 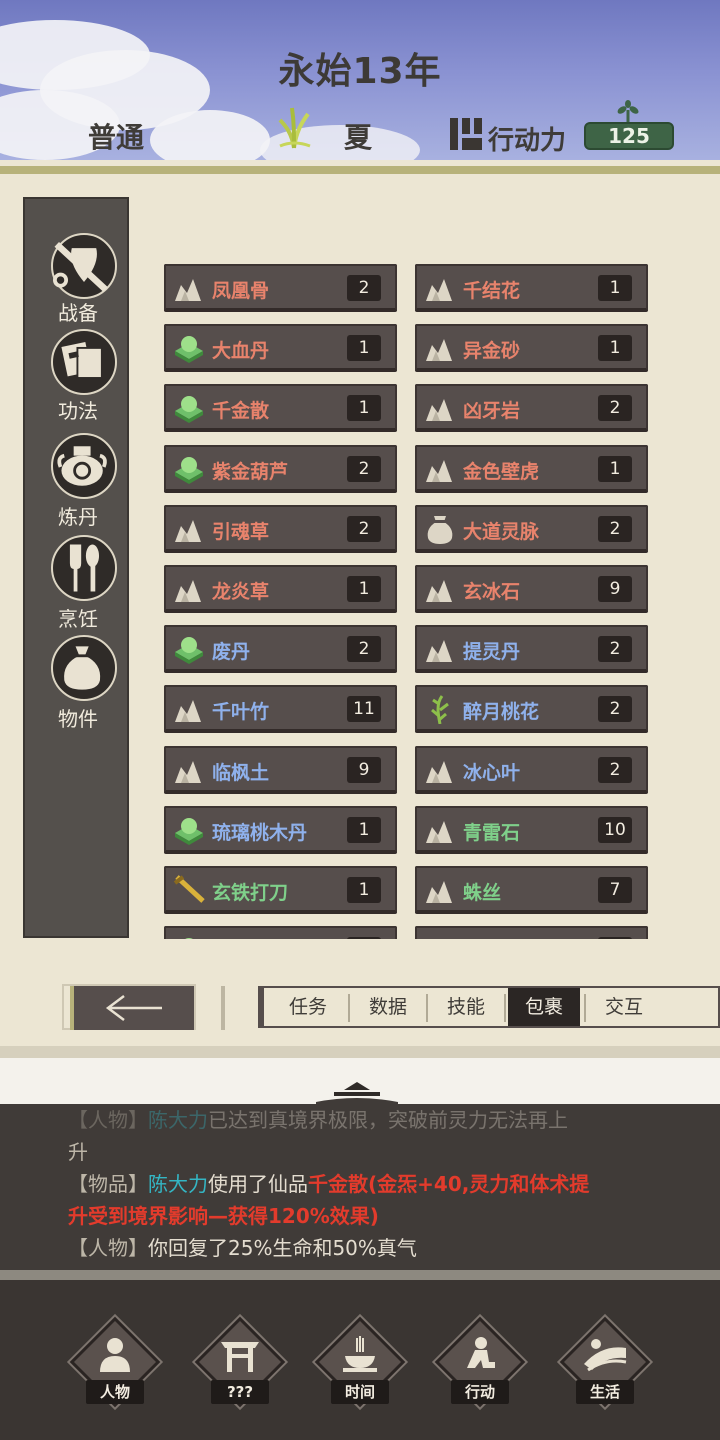 I want to click on sidebar-item-label: 物件, so click(x=78, y=719).